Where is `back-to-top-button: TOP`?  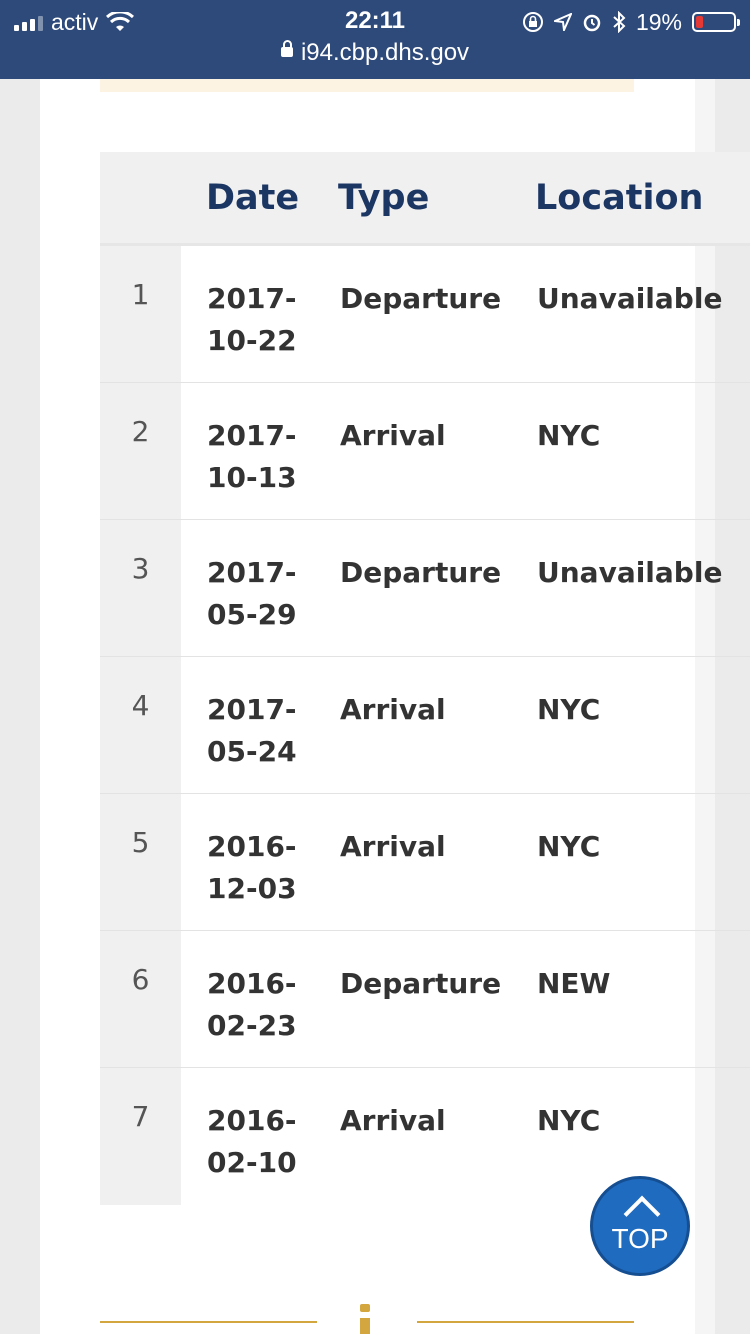 back-to-top-button: TOP is located at coordinates (640, 1226).